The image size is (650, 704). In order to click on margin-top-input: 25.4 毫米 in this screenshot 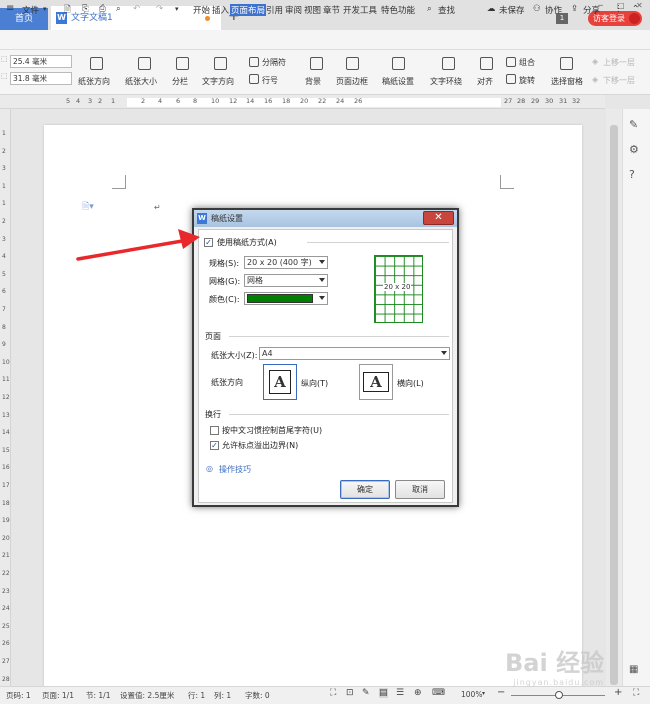, I will do `click(41, 61)`.